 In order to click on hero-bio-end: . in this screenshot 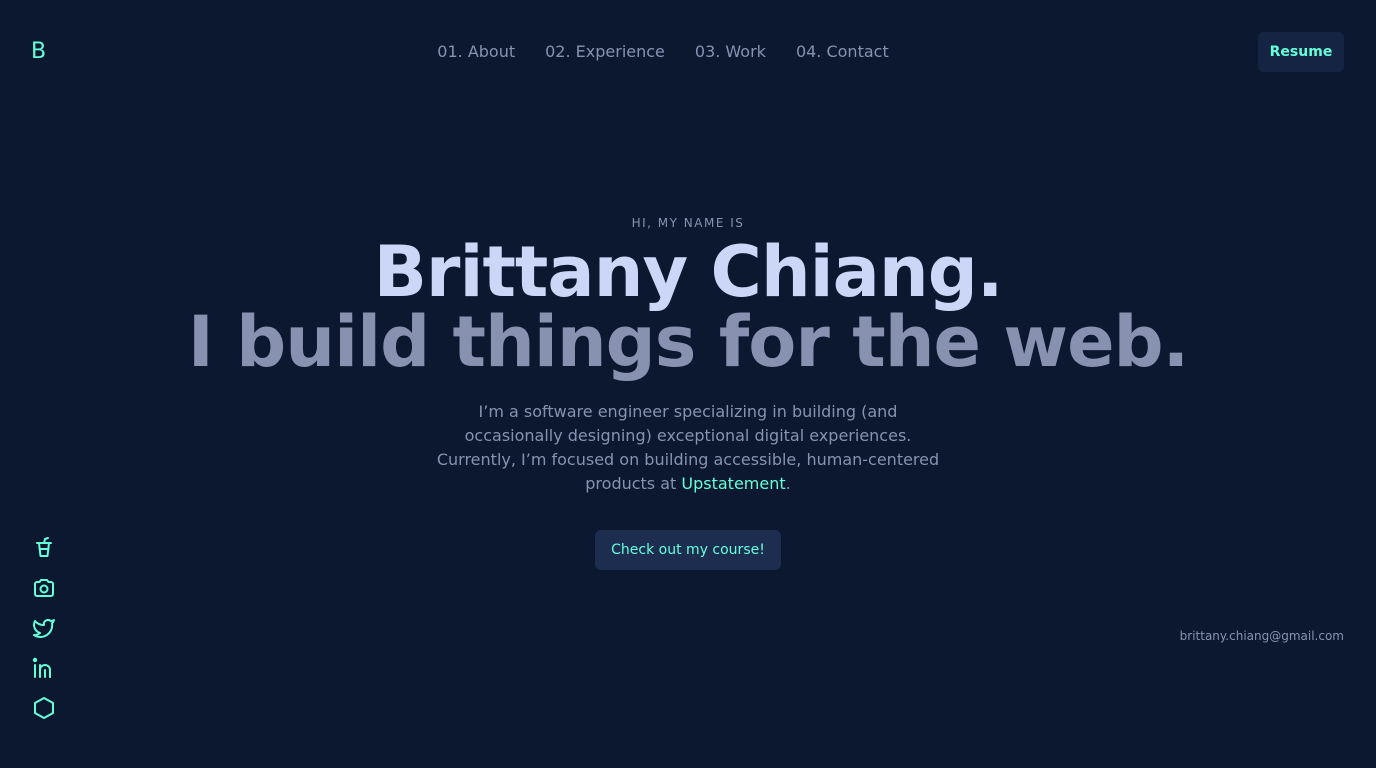, I will do `click(788, 483)`.